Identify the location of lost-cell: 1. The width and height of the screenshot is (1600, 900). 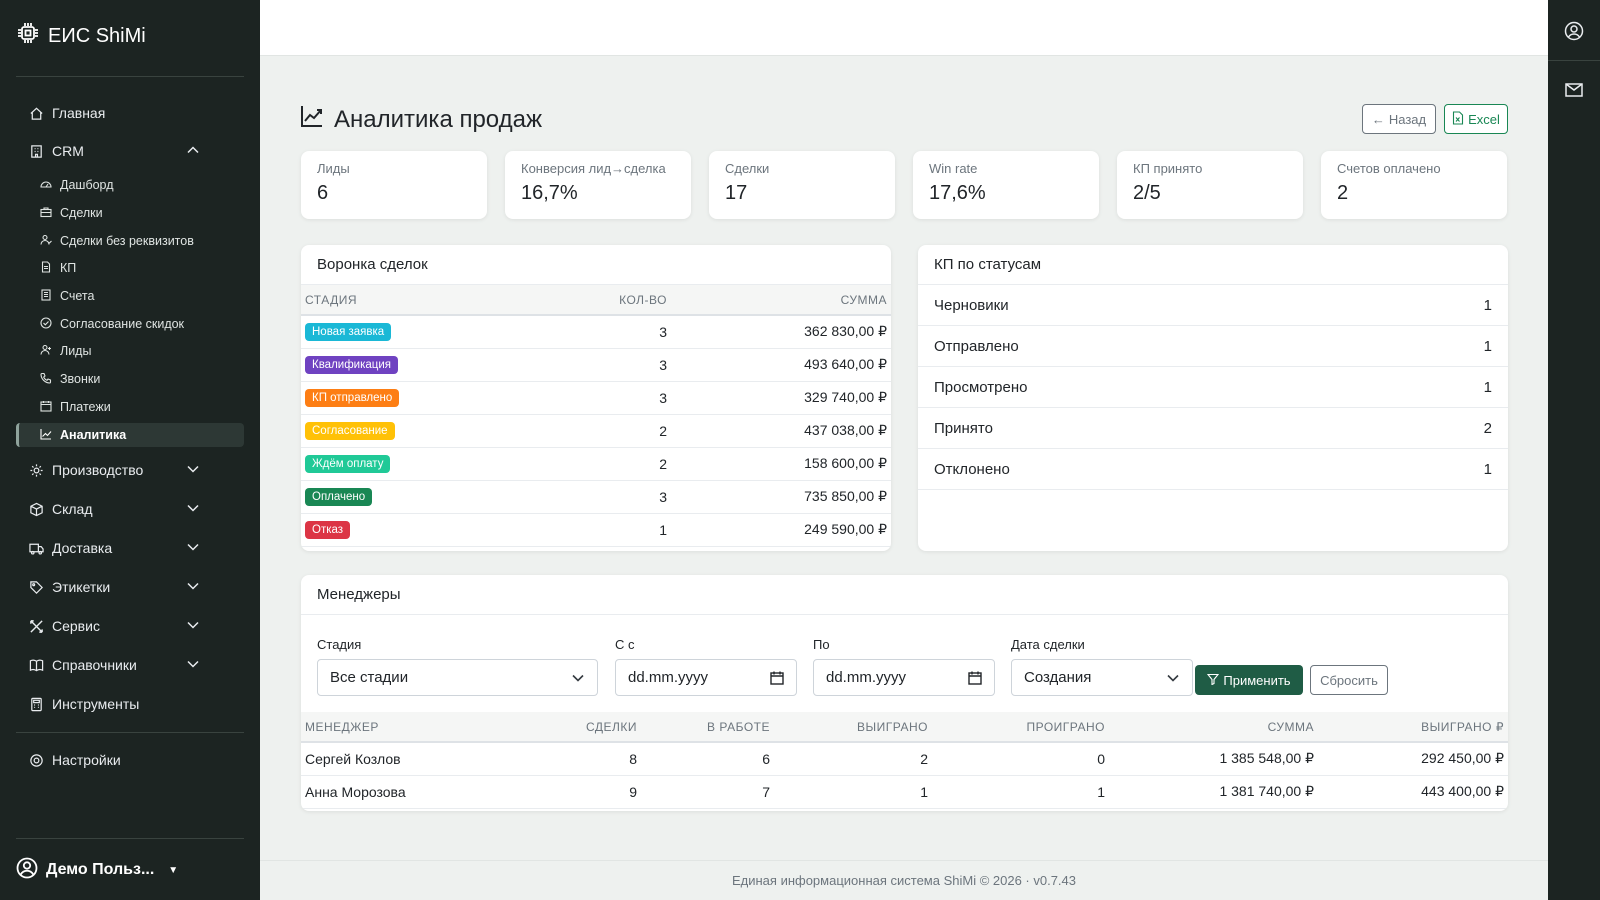
(1020, 792).